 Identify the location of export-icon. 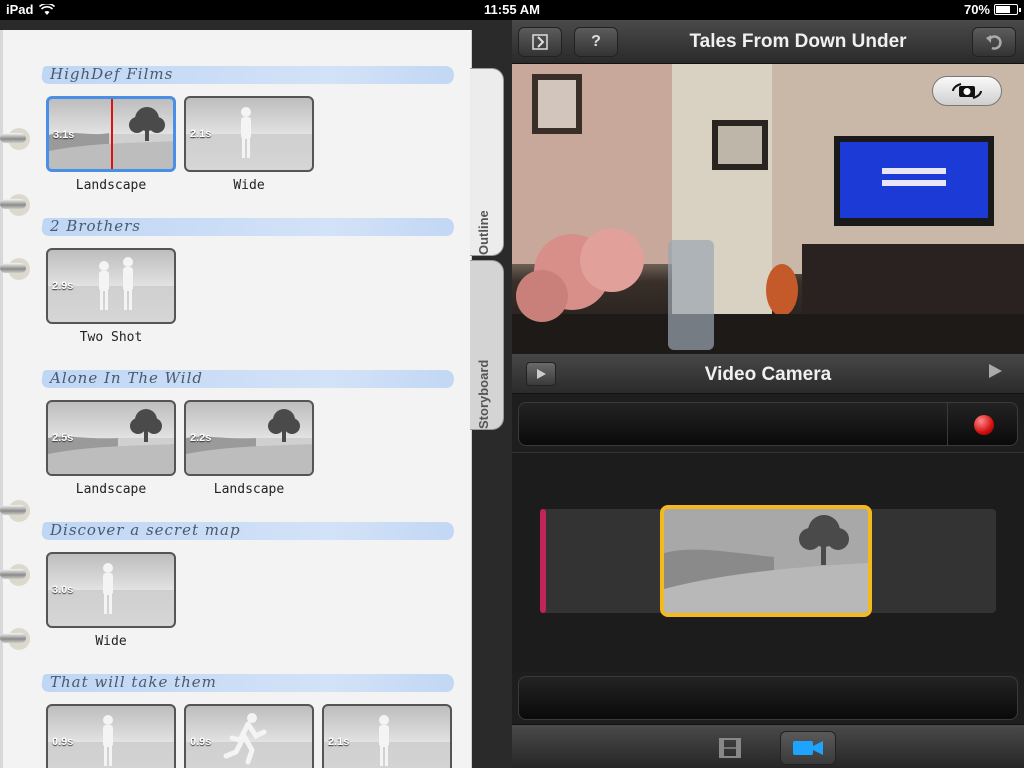
(540, 42).